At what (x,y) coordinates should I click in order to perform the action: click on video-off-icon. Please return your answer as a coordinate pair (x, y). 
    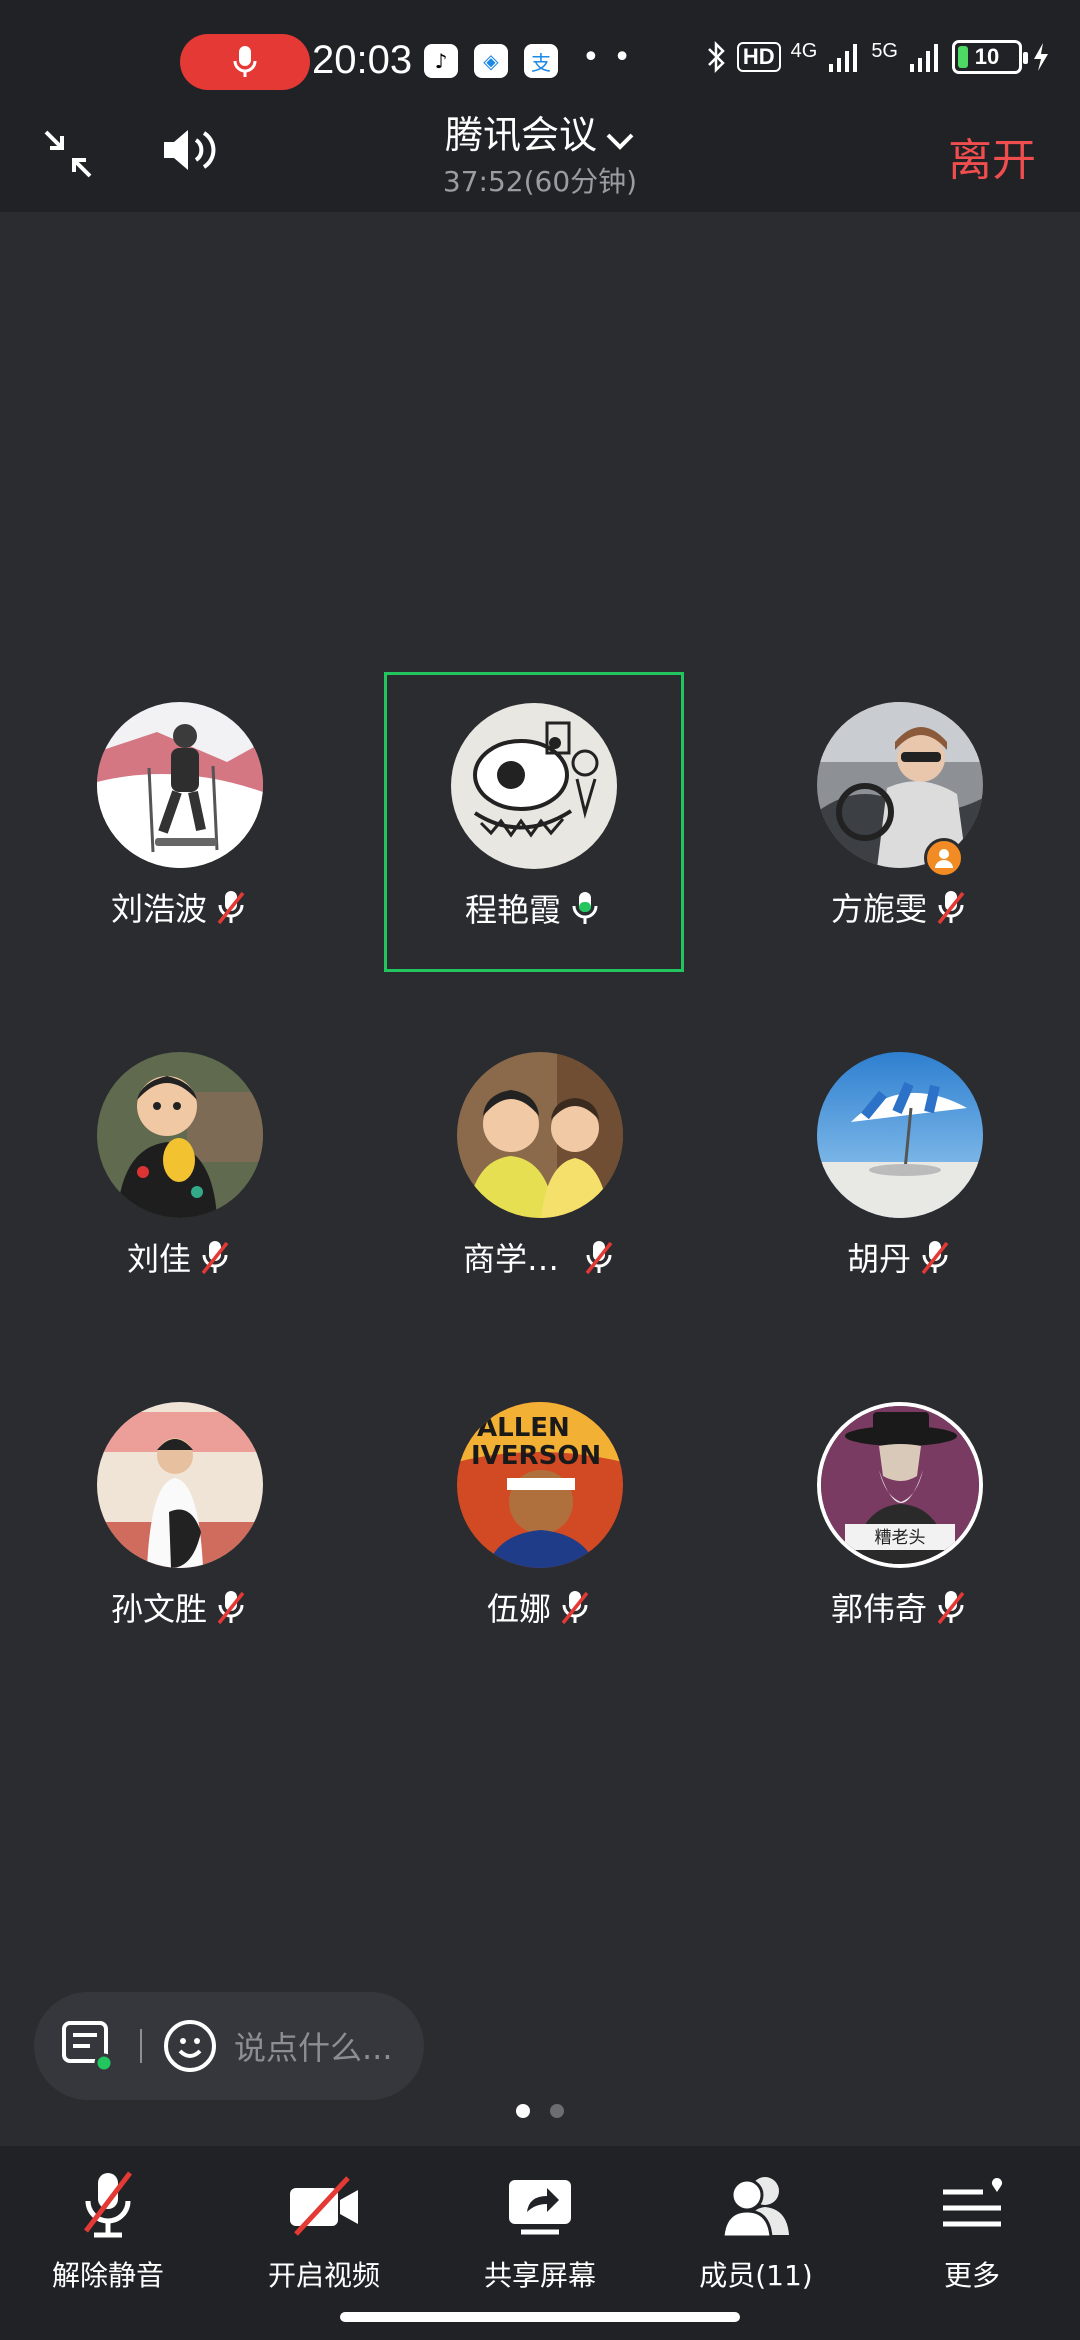
    Looking at the image, I should click on (324, 2206).